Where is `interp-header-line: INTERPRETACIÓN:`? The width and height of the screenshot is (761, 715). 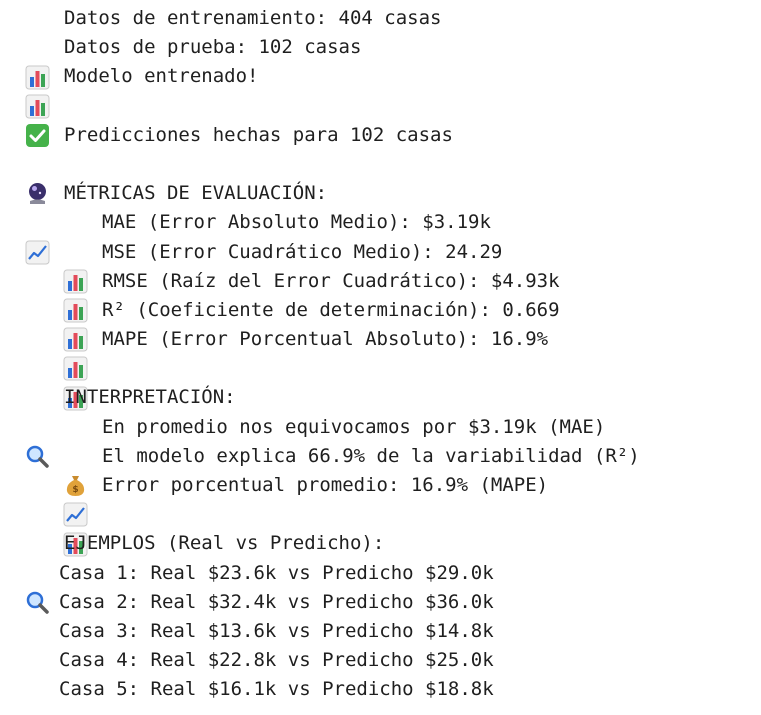 interp-header-line: INTERPRETACIÓN: is located at coordinates (380, 425).